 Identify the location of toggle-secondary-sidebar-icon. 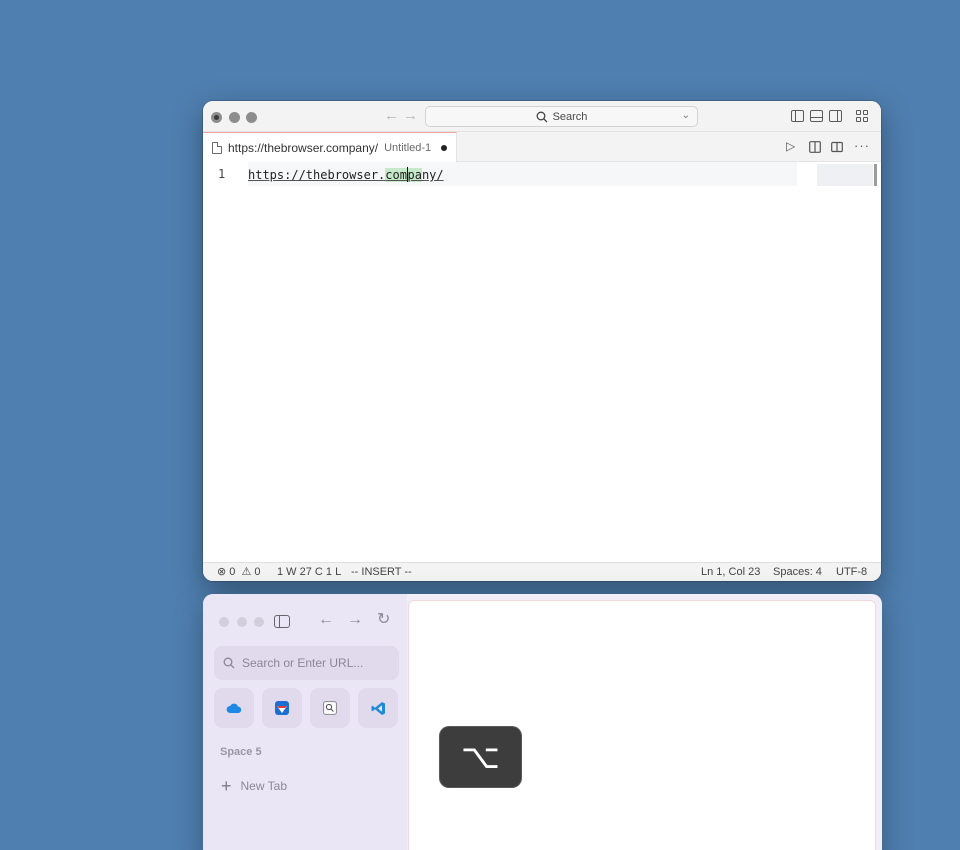
(835, 116).